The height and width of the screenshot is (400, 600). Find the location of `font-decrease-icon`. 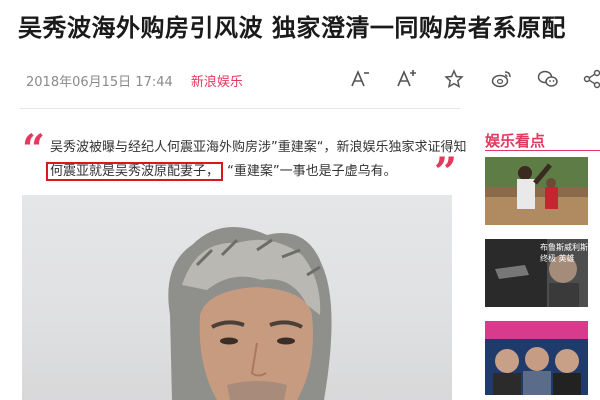

font-decrease-icon is located at coordinates (360, 79).